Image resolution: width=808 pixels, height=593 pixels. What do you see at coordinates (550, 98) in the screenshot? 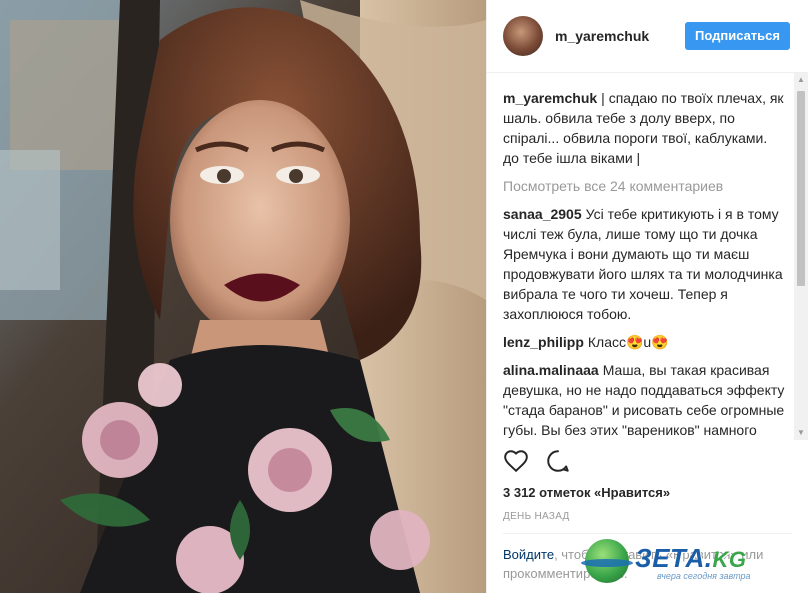
I see `caption-username: m_yaremchuk` at bounding box center [550, 98].